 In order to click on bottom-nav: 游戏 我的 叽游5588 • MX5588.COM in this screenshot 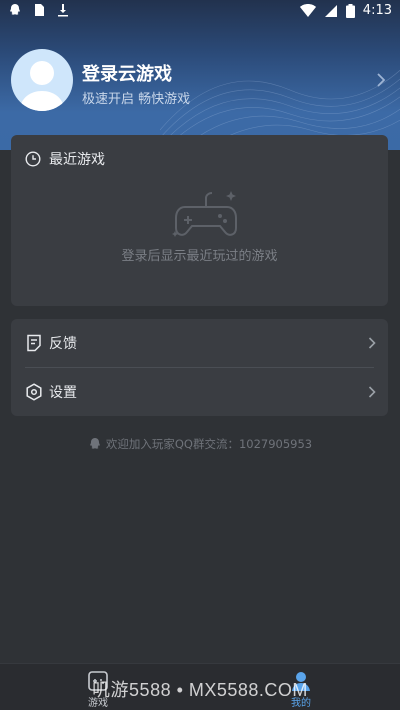, I will do `click(200, 686)`.